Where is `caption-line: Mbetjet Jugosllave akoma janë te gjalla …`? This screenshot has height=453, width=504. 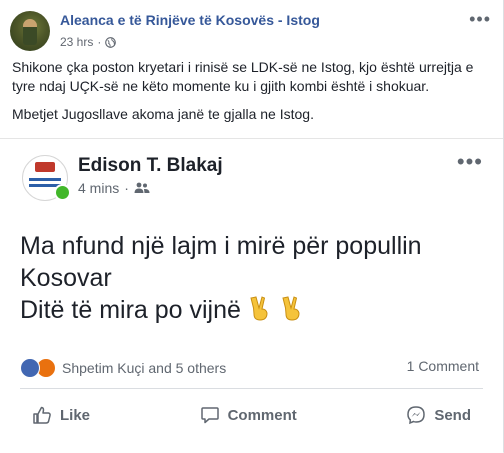 caption-line: Mbetjet Jugosllave akoma janë te gjalla … is located at coordinates (163, 114).